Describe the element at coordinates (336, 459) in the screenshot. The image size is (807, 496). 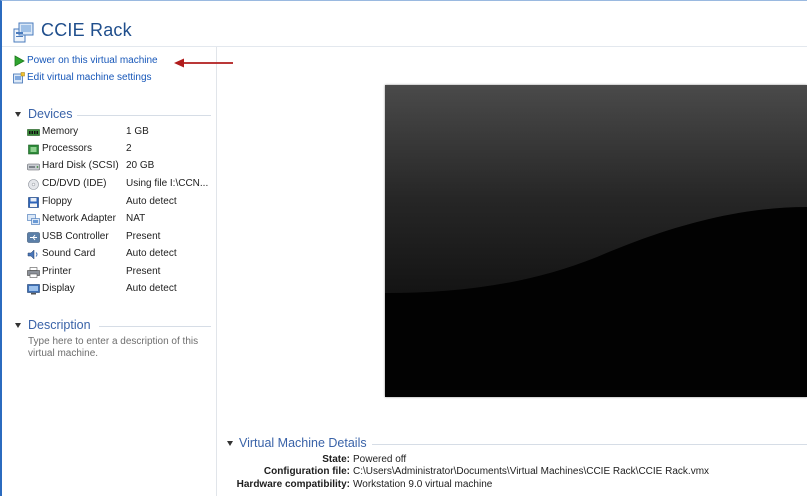
I see `detail-label: State:` at that location.